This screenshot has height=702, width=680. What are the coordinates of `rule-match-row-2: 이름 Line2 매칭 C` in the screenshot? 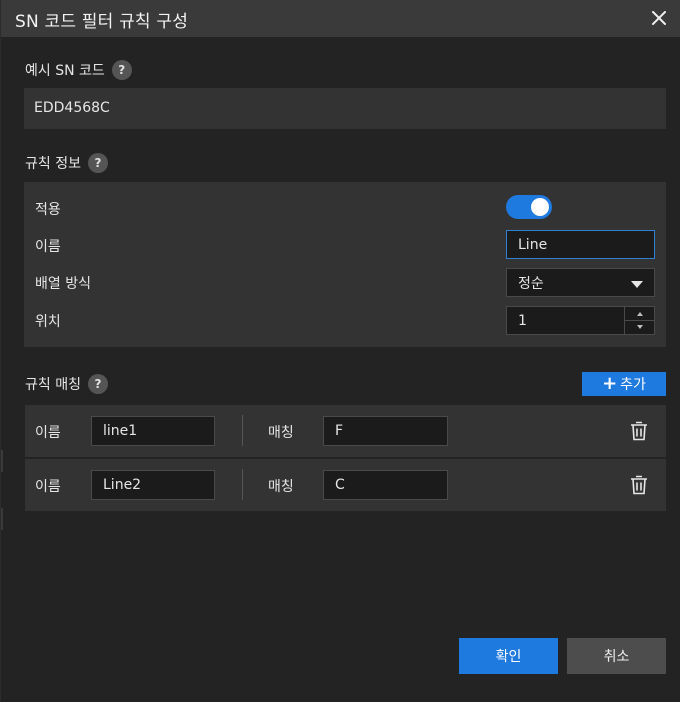 It's located at (345, 485).